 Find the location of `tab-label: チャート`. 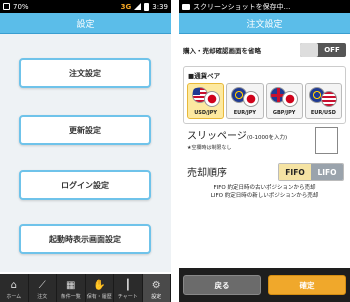

tab-label: チャート is located at coordinates (127, 297).